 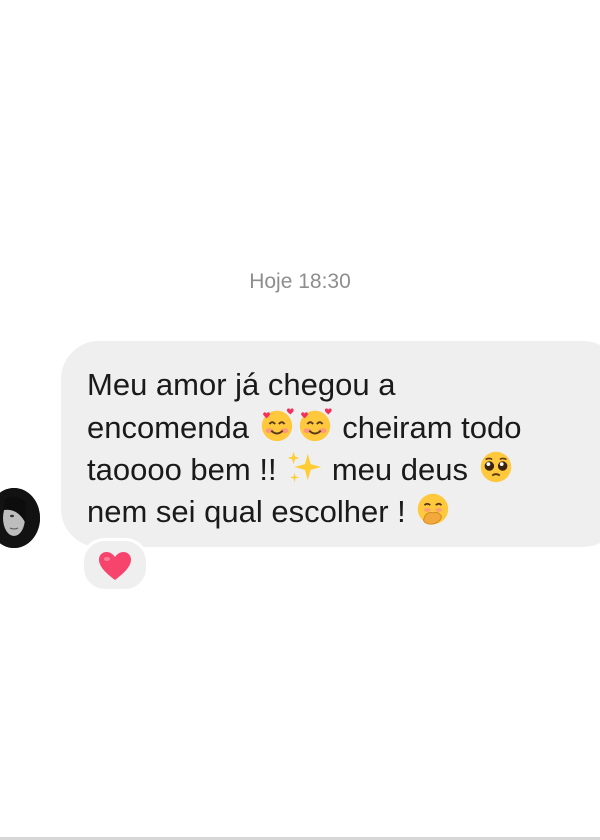 I want to click on message-line-3: taoooo bem !! meu deus, so click(x=301, y=468).